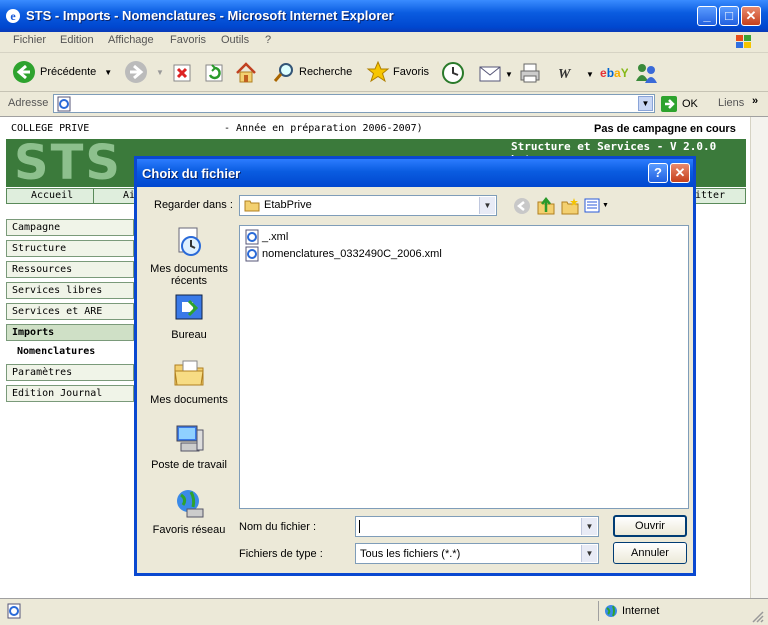 This screenshot has width=768, height=625. Describe the element at coordinates (566, 73) in the screenshot. I see `word-icon: W` at that location.